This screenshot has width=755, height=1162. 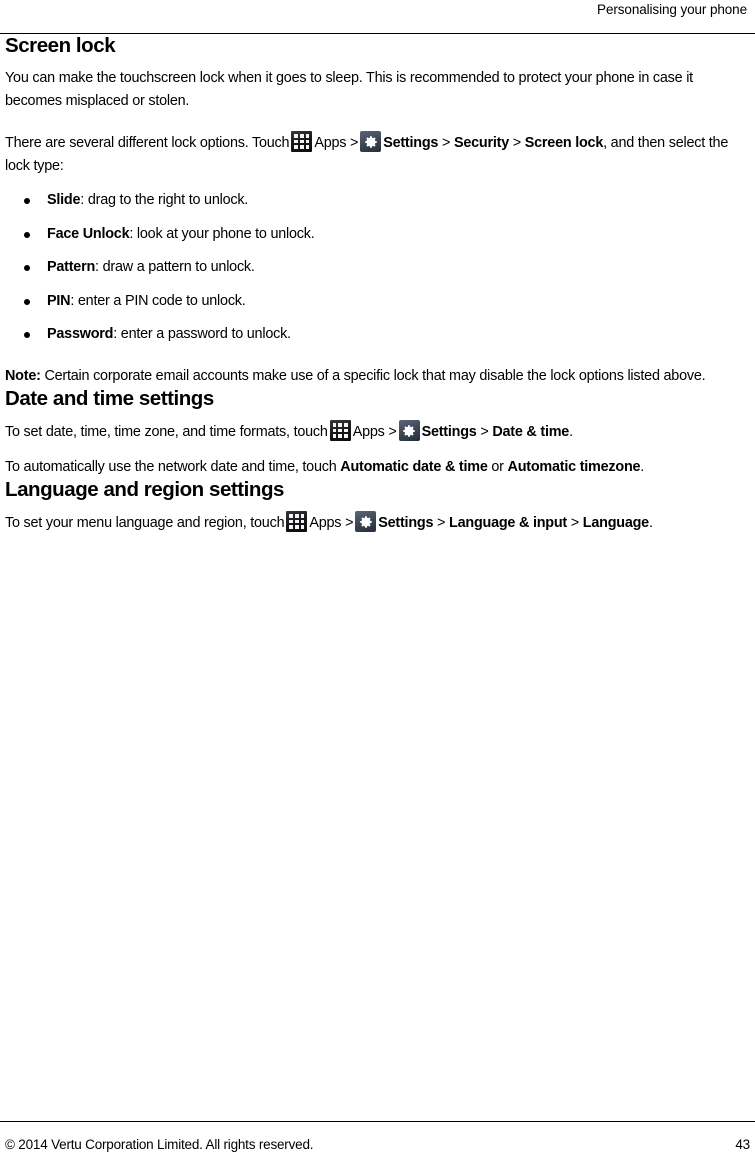 What do you see at coordinates (615, 523) in the screenshot?
I see `breadcrumb-language: Language` at bounding box center [615, 523].